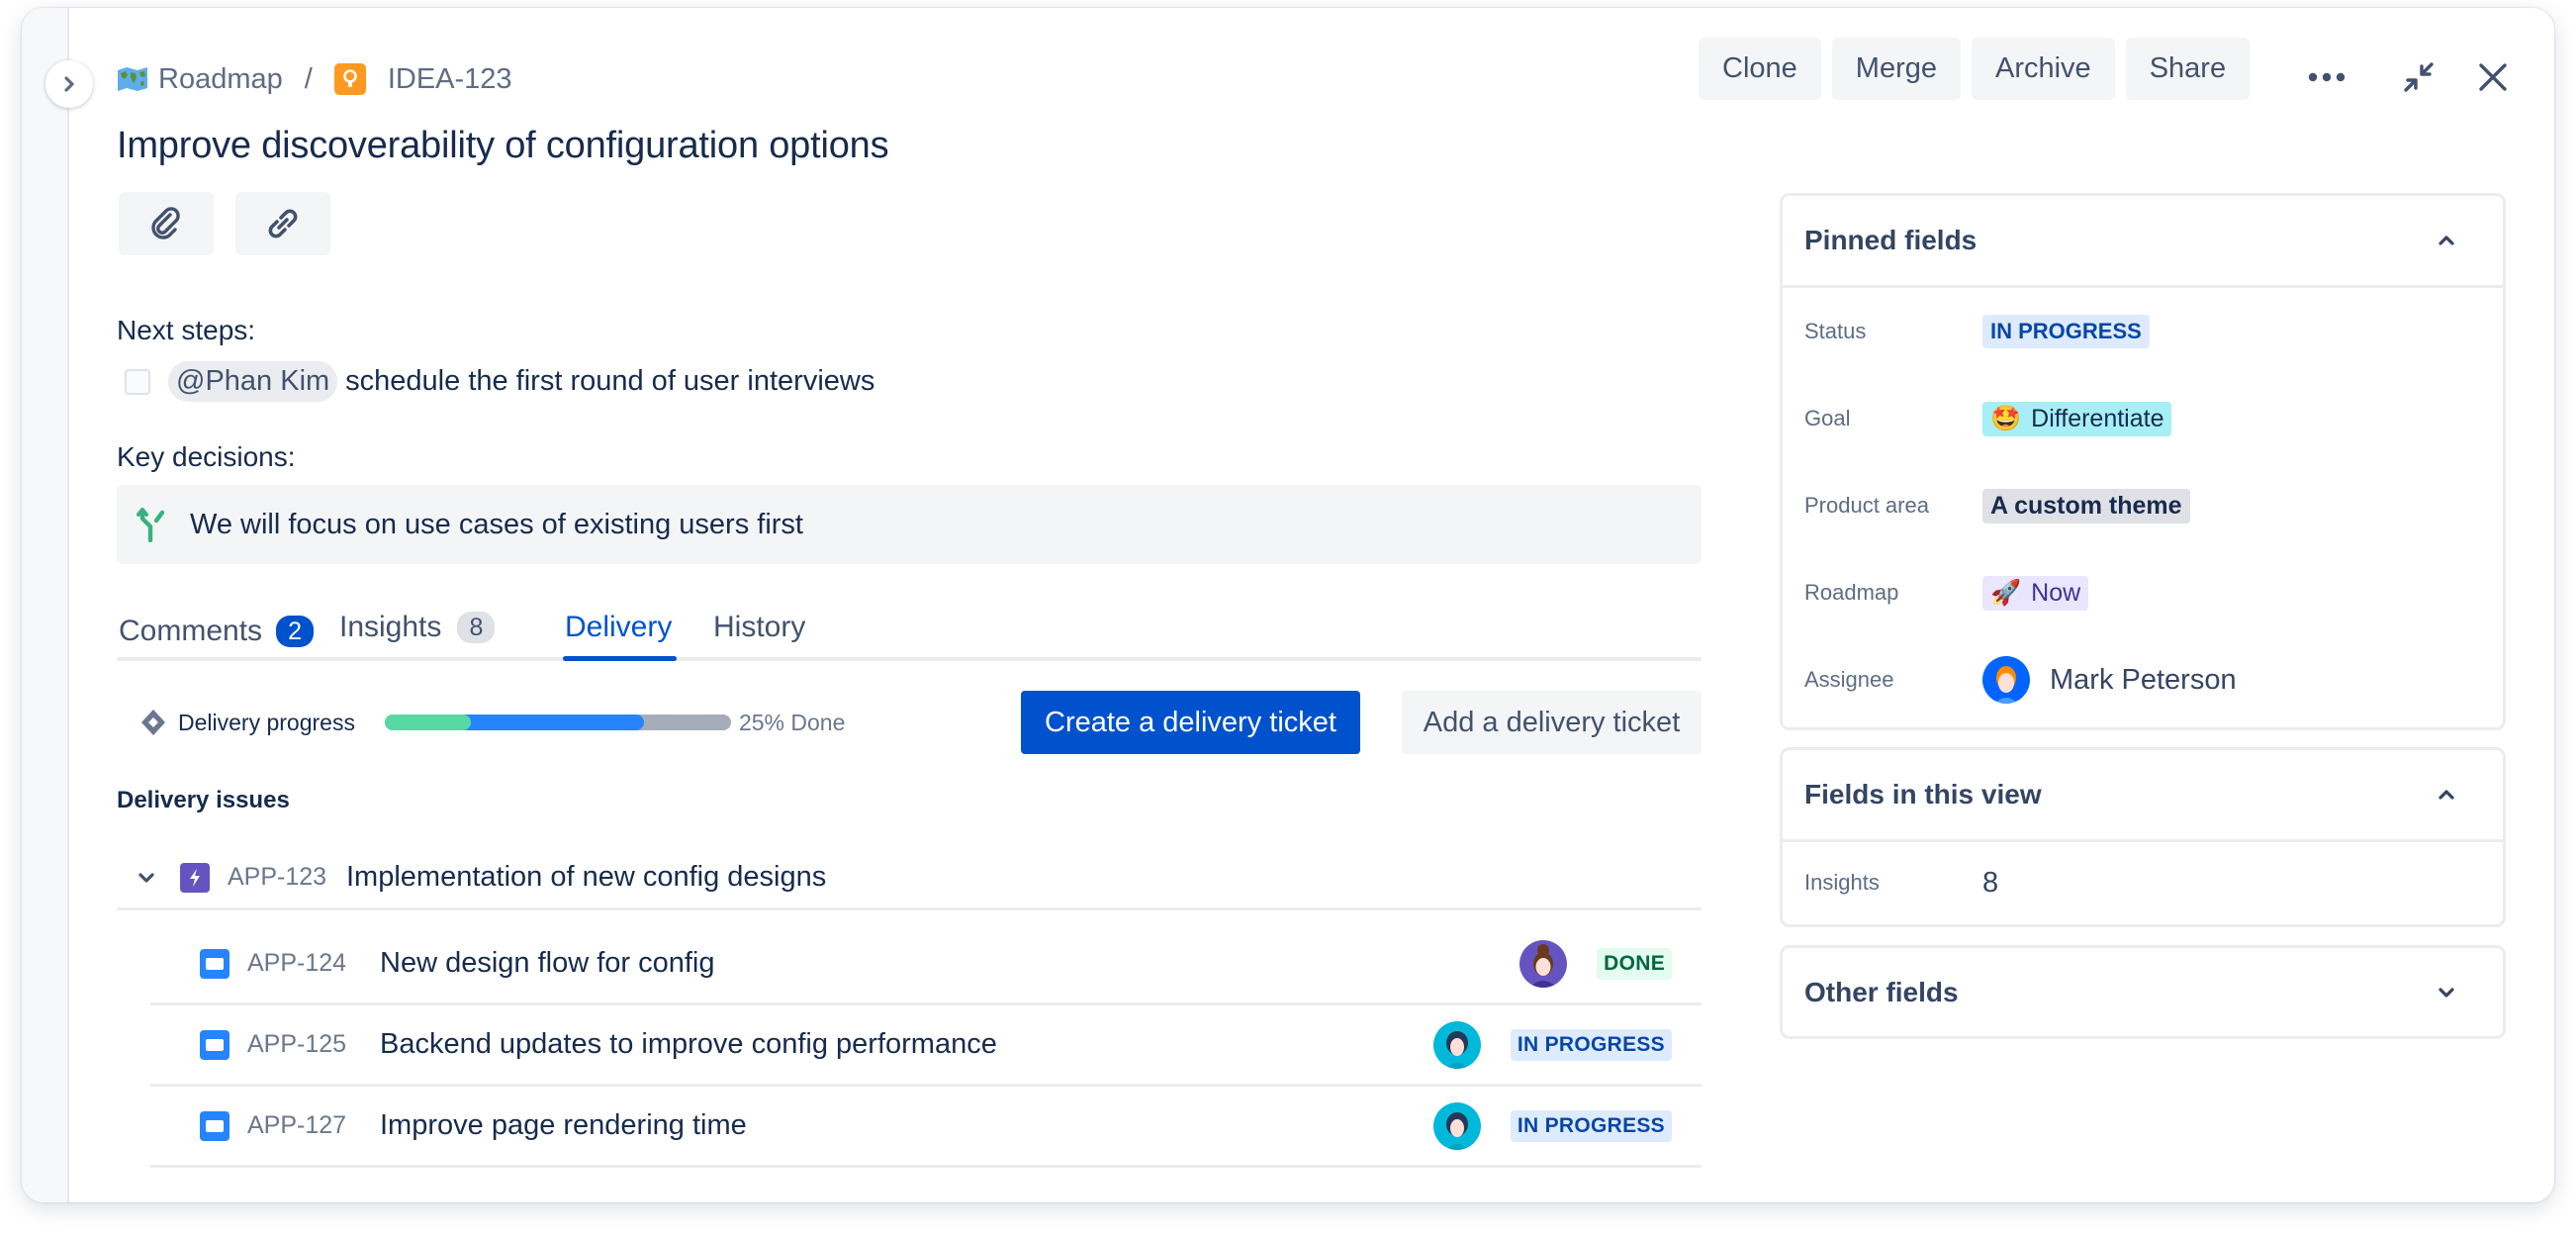  Describe the element at coordinates (187, 330) in the screenshot. I see `next-steps-heading: Next steps:` at that location.